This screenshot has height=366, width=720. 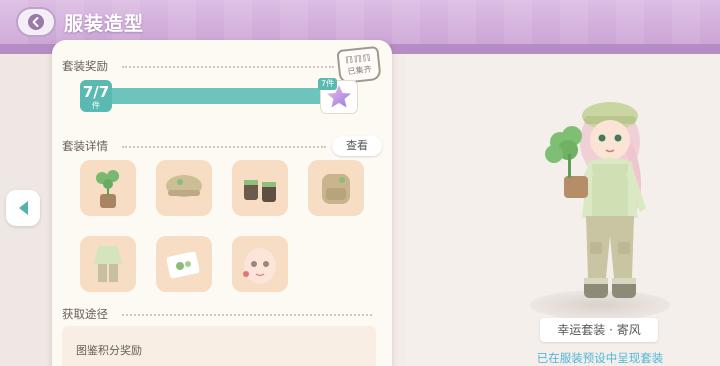 I want to click on view-button: 查看, so click(x=357, y=146).